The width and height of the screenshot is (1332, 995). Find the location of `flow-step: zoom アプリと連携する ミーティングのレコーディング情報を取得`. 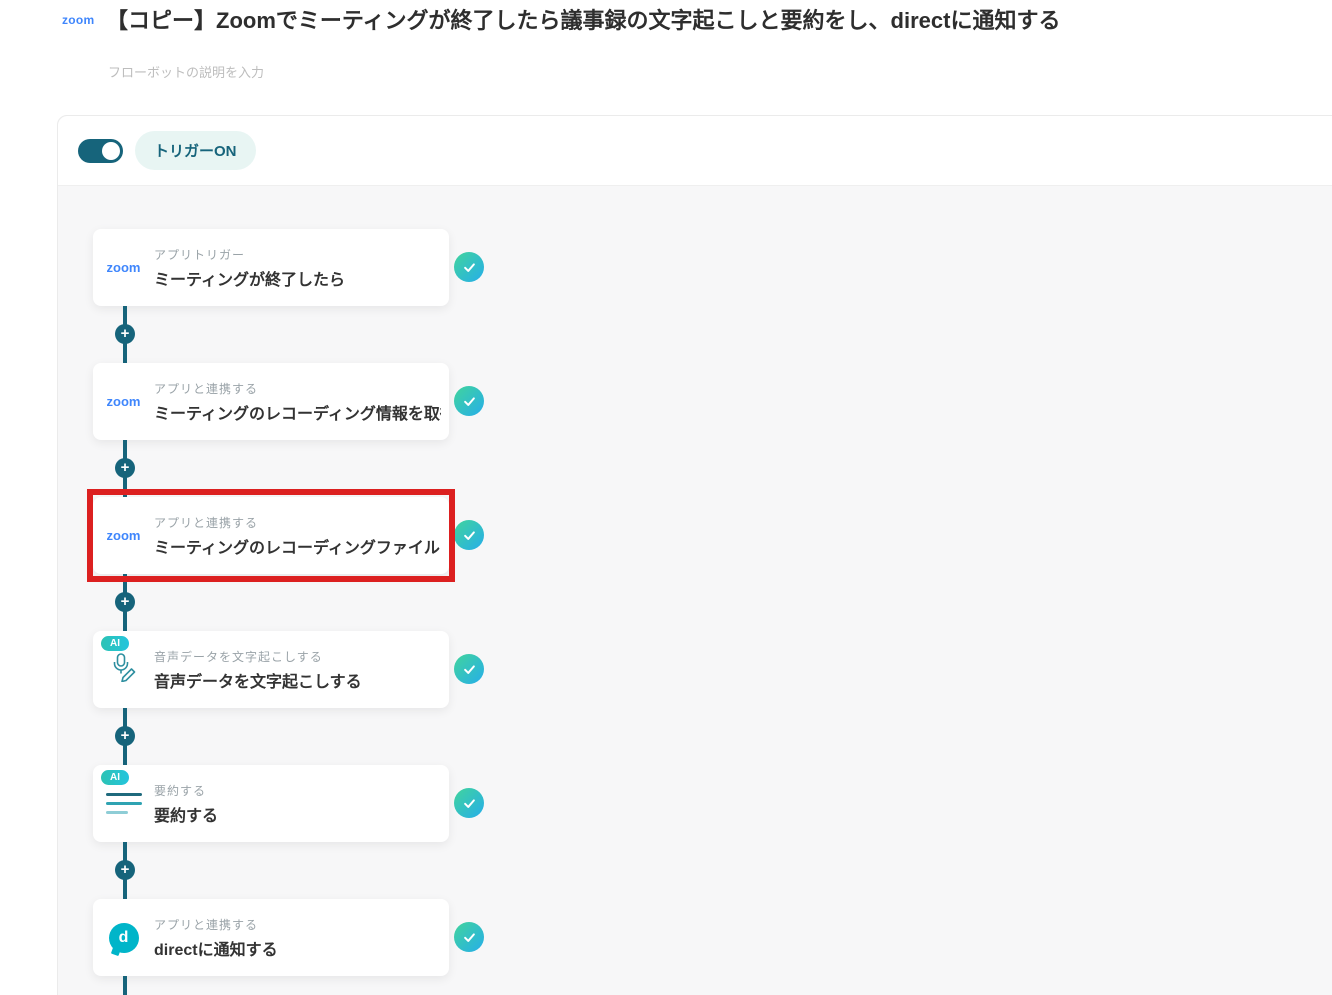

flow-step: zoom アプリと連携する ミーティングのレコーディング情報を取得 is located at coordinates (288, 401).